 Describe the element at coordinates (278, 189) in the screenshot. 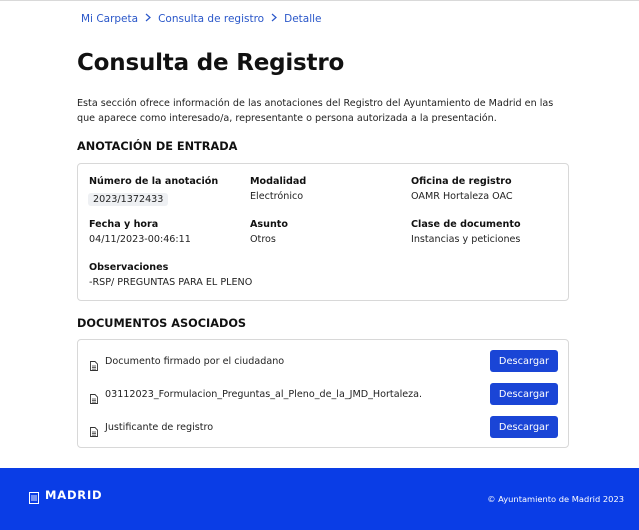

I see `field-modalidad: Modalidad Electrónico` at that location.